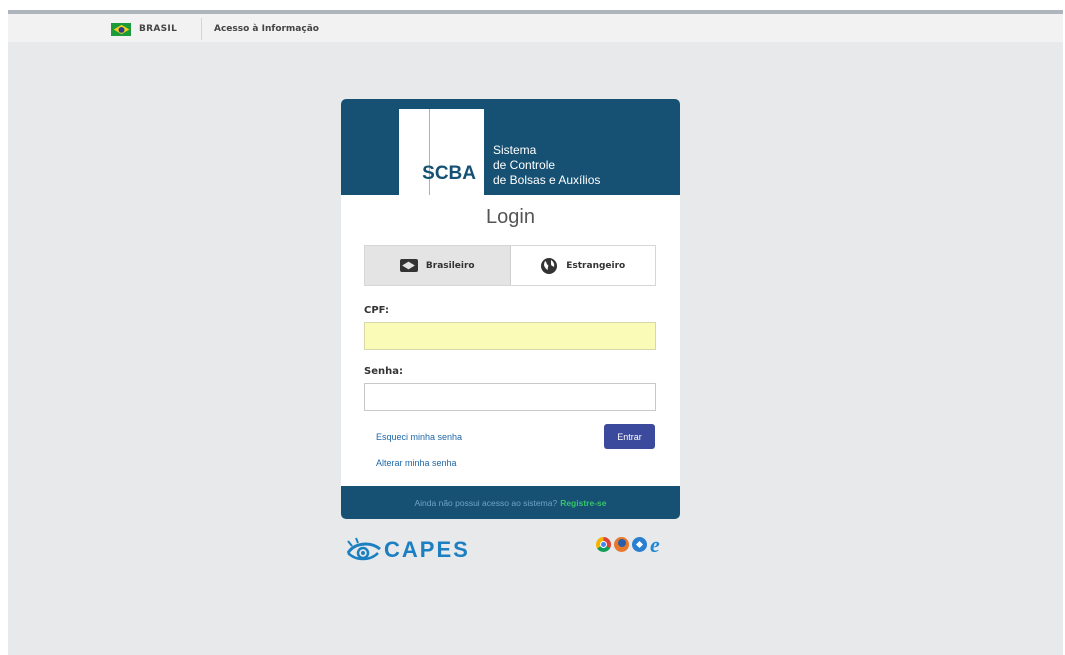  I want to click on divider, so click(201, 29).